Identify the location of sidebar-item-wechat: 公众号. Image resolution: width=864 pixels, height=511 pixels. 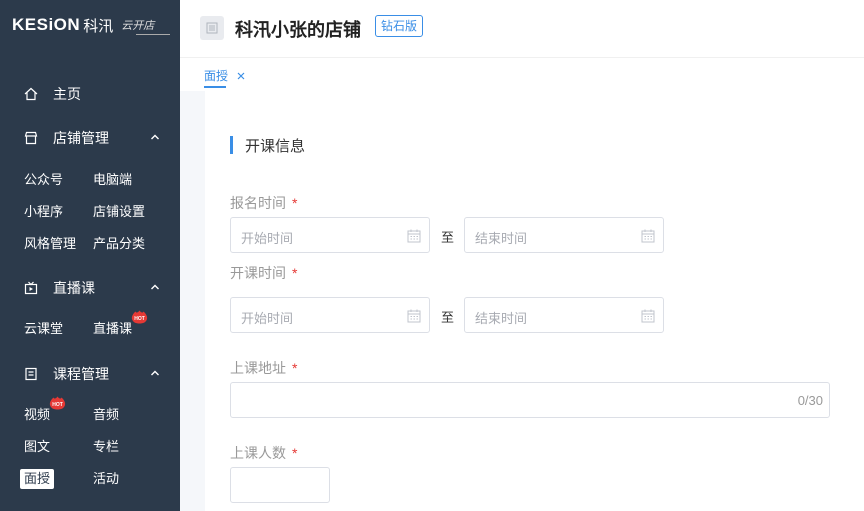
(43, 180).